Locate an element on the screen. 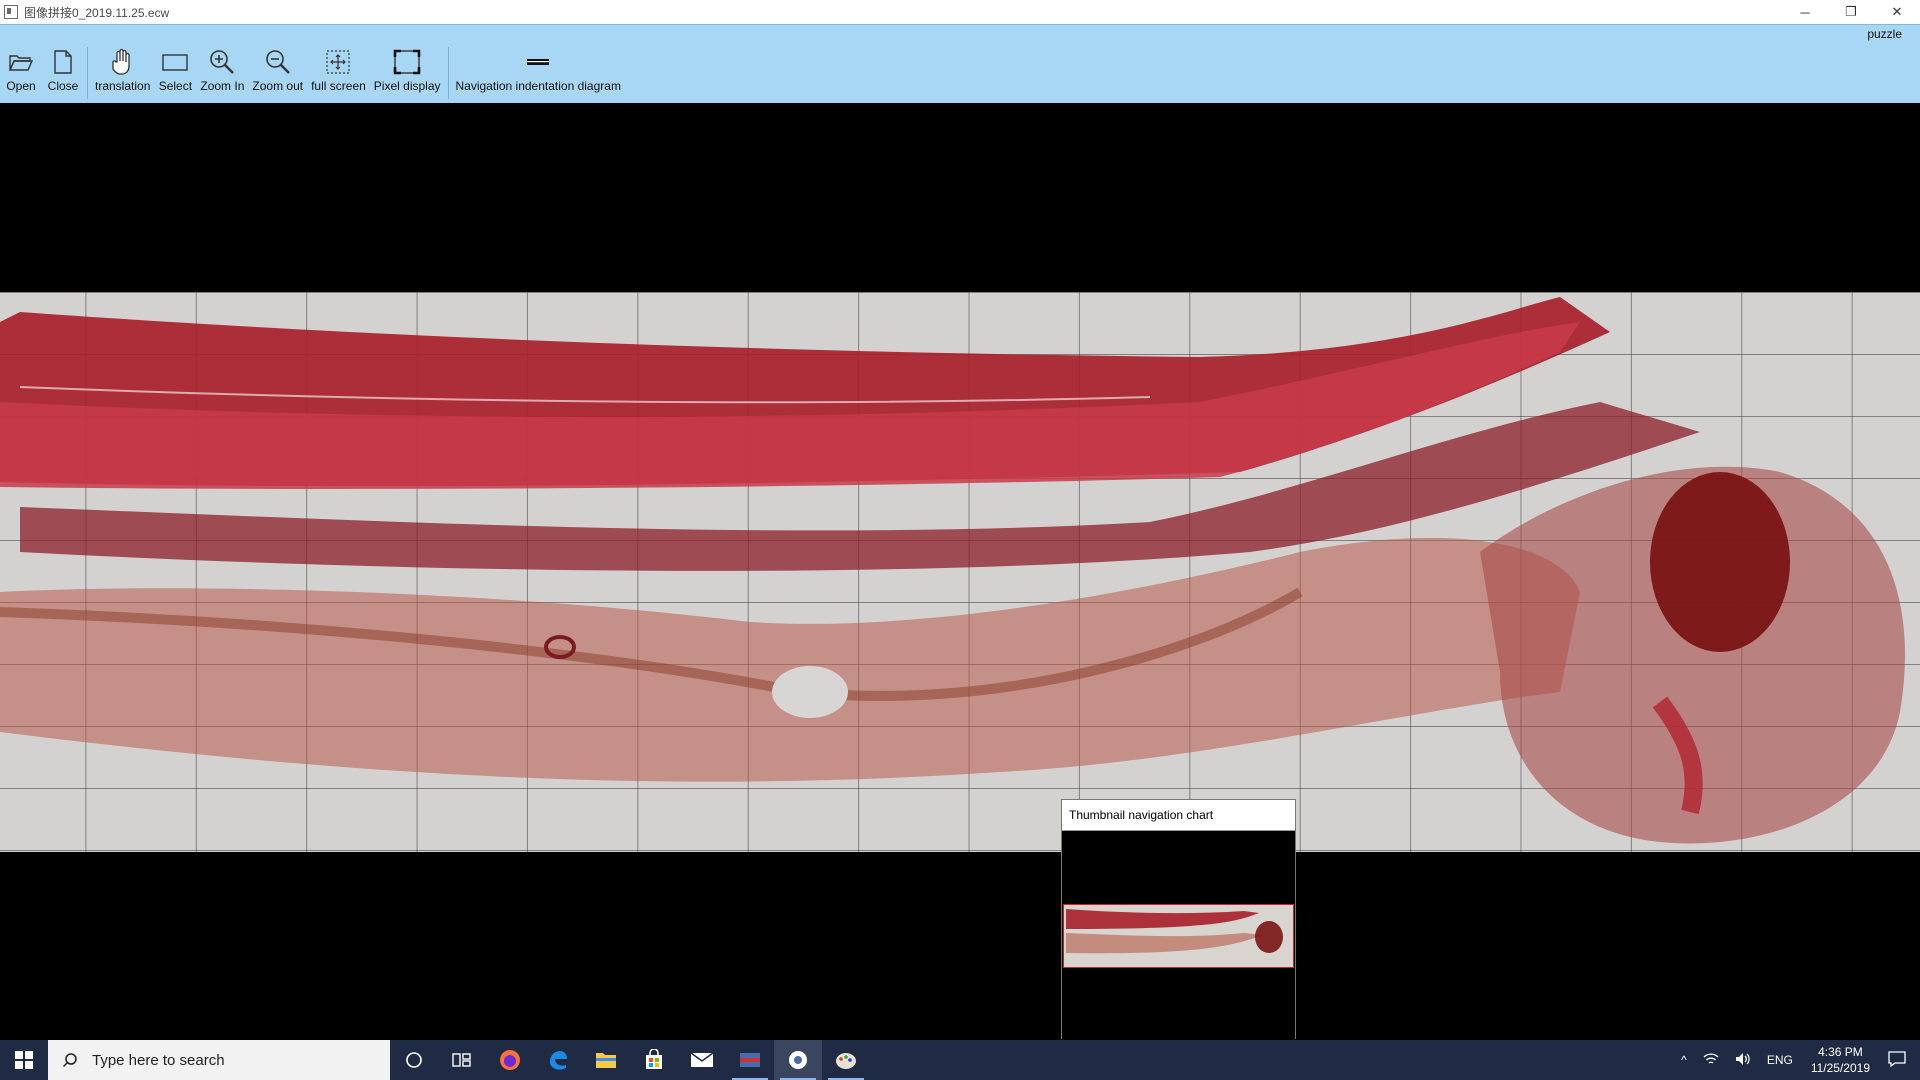 This screenshot has width=1920, height=1080. full-screen-button: full screen is located at coordinates (338, 74).